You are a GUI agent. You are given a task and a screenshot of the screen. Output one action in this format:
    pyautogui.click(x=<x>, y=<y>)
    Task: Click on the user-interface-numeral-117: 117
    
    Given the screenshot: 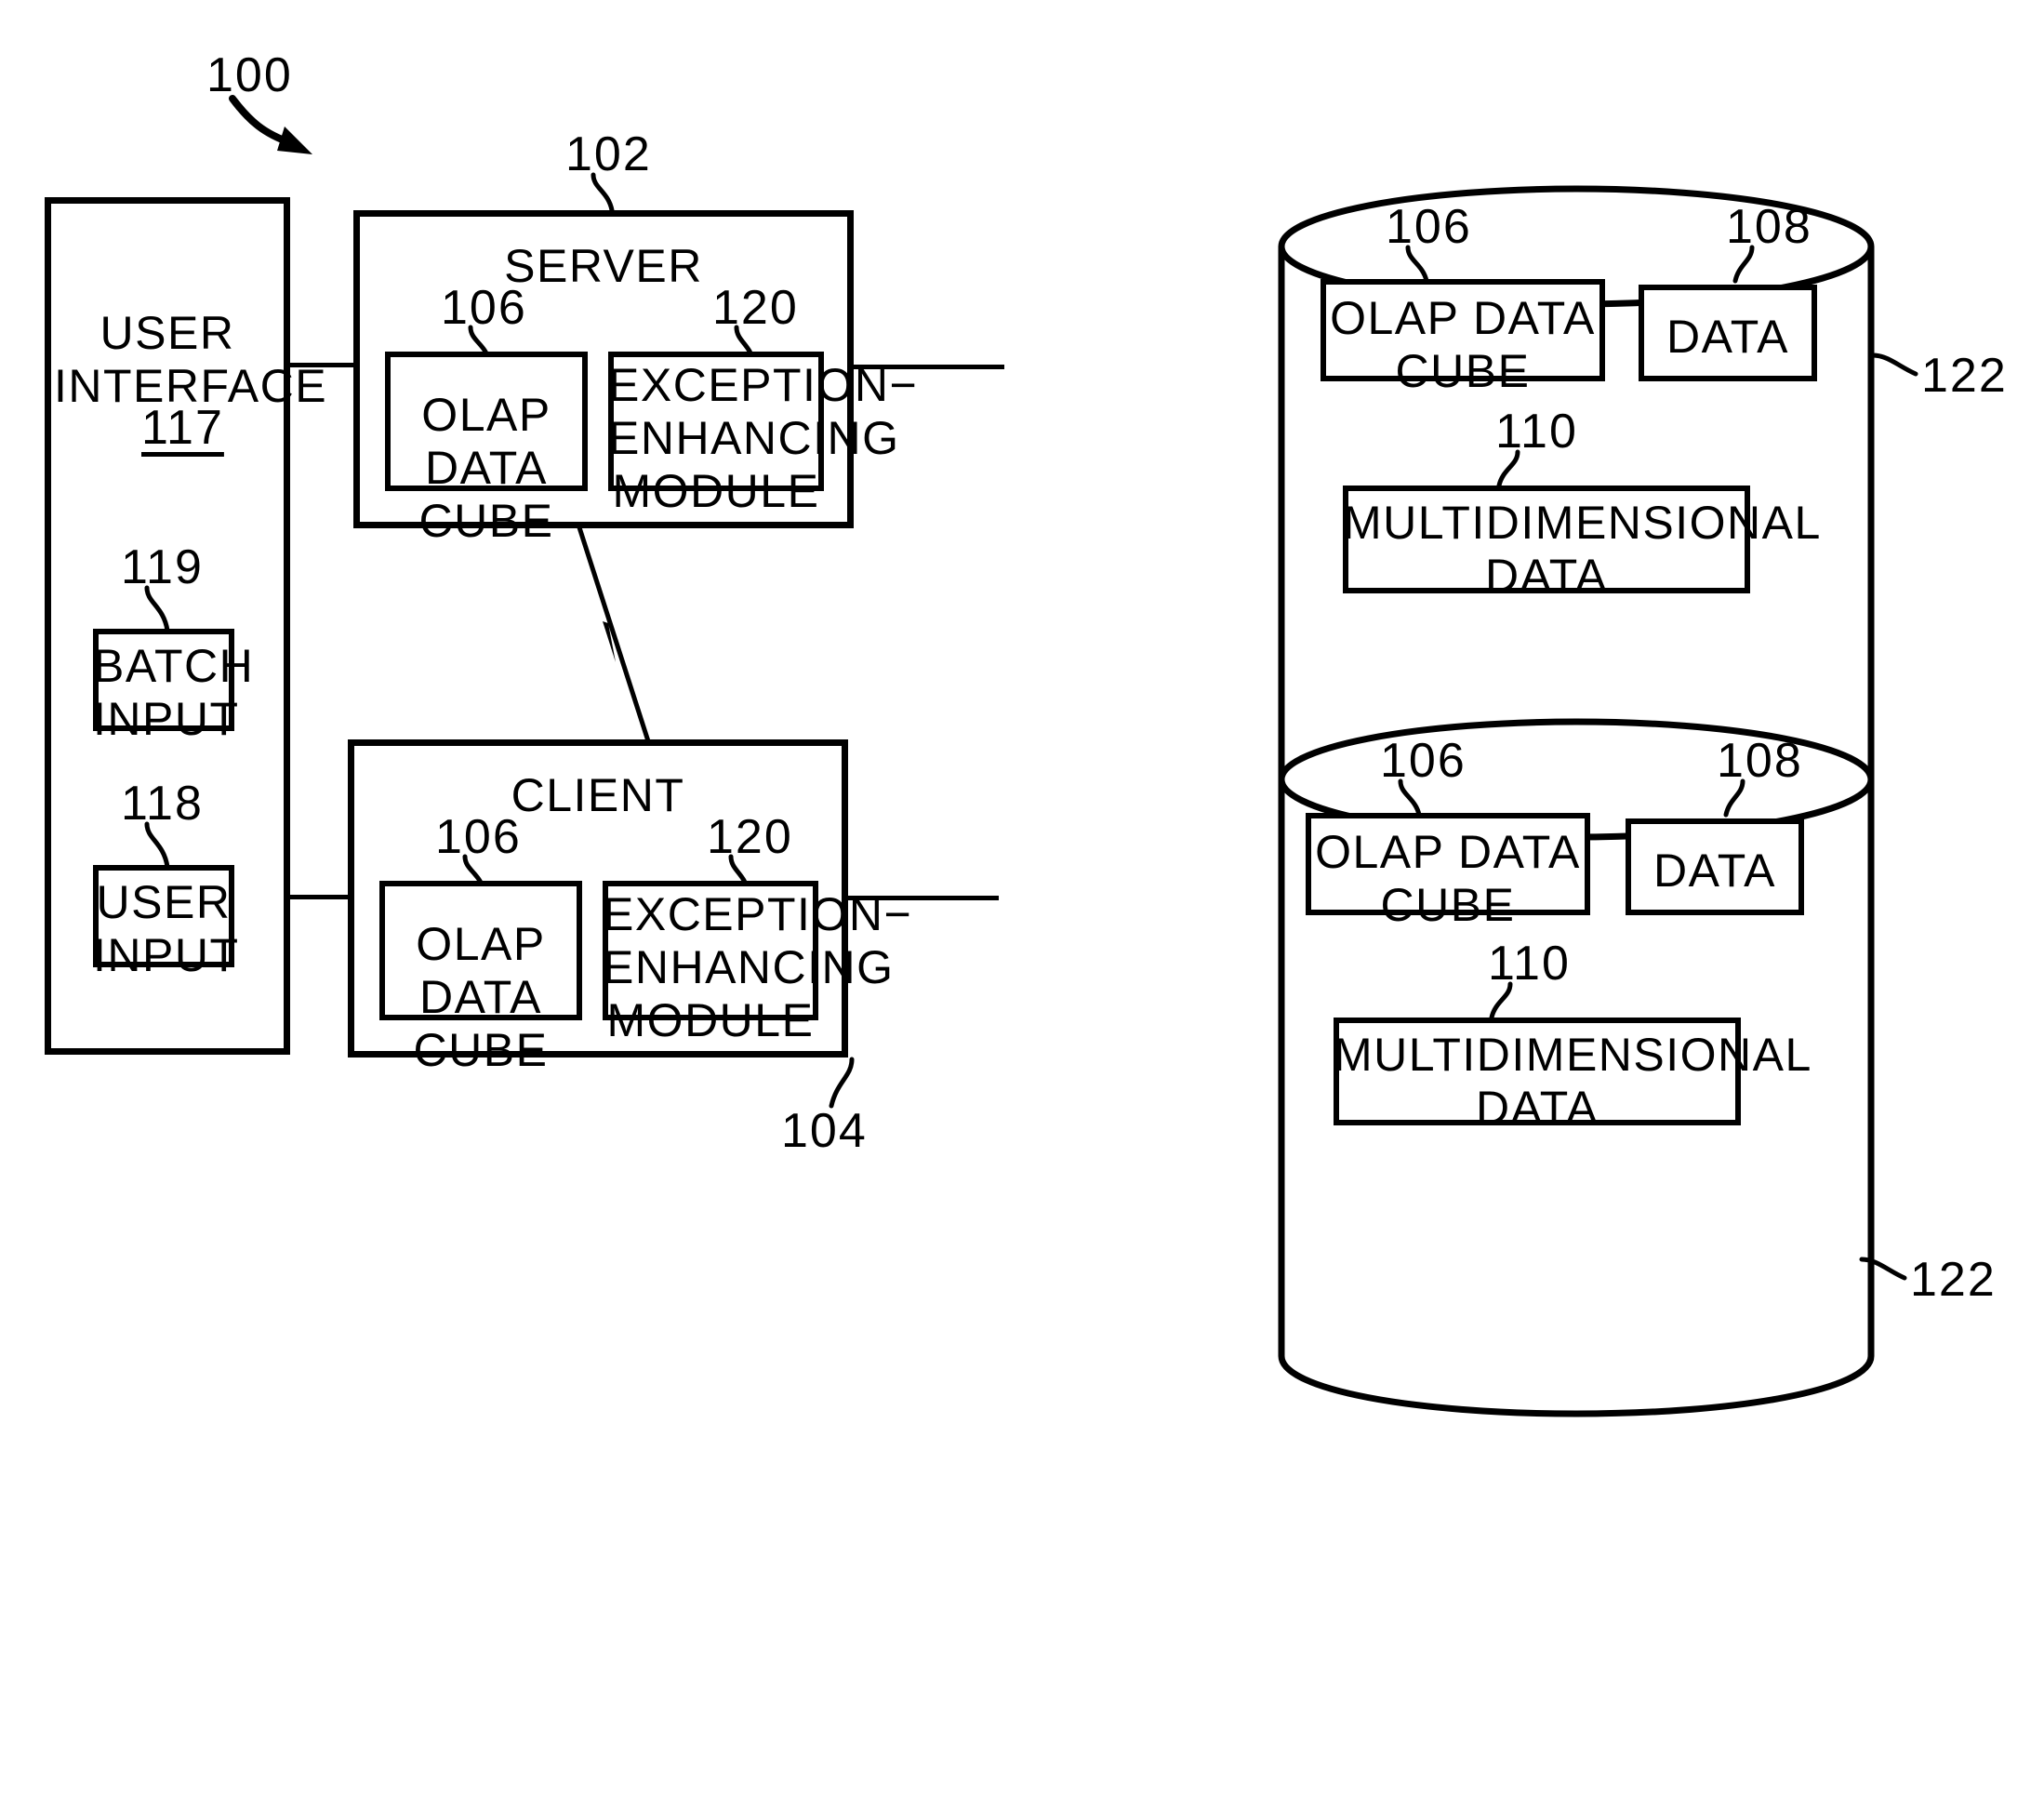 What is the action you would take?
    pyautogui.click(x=183, y=428)
    